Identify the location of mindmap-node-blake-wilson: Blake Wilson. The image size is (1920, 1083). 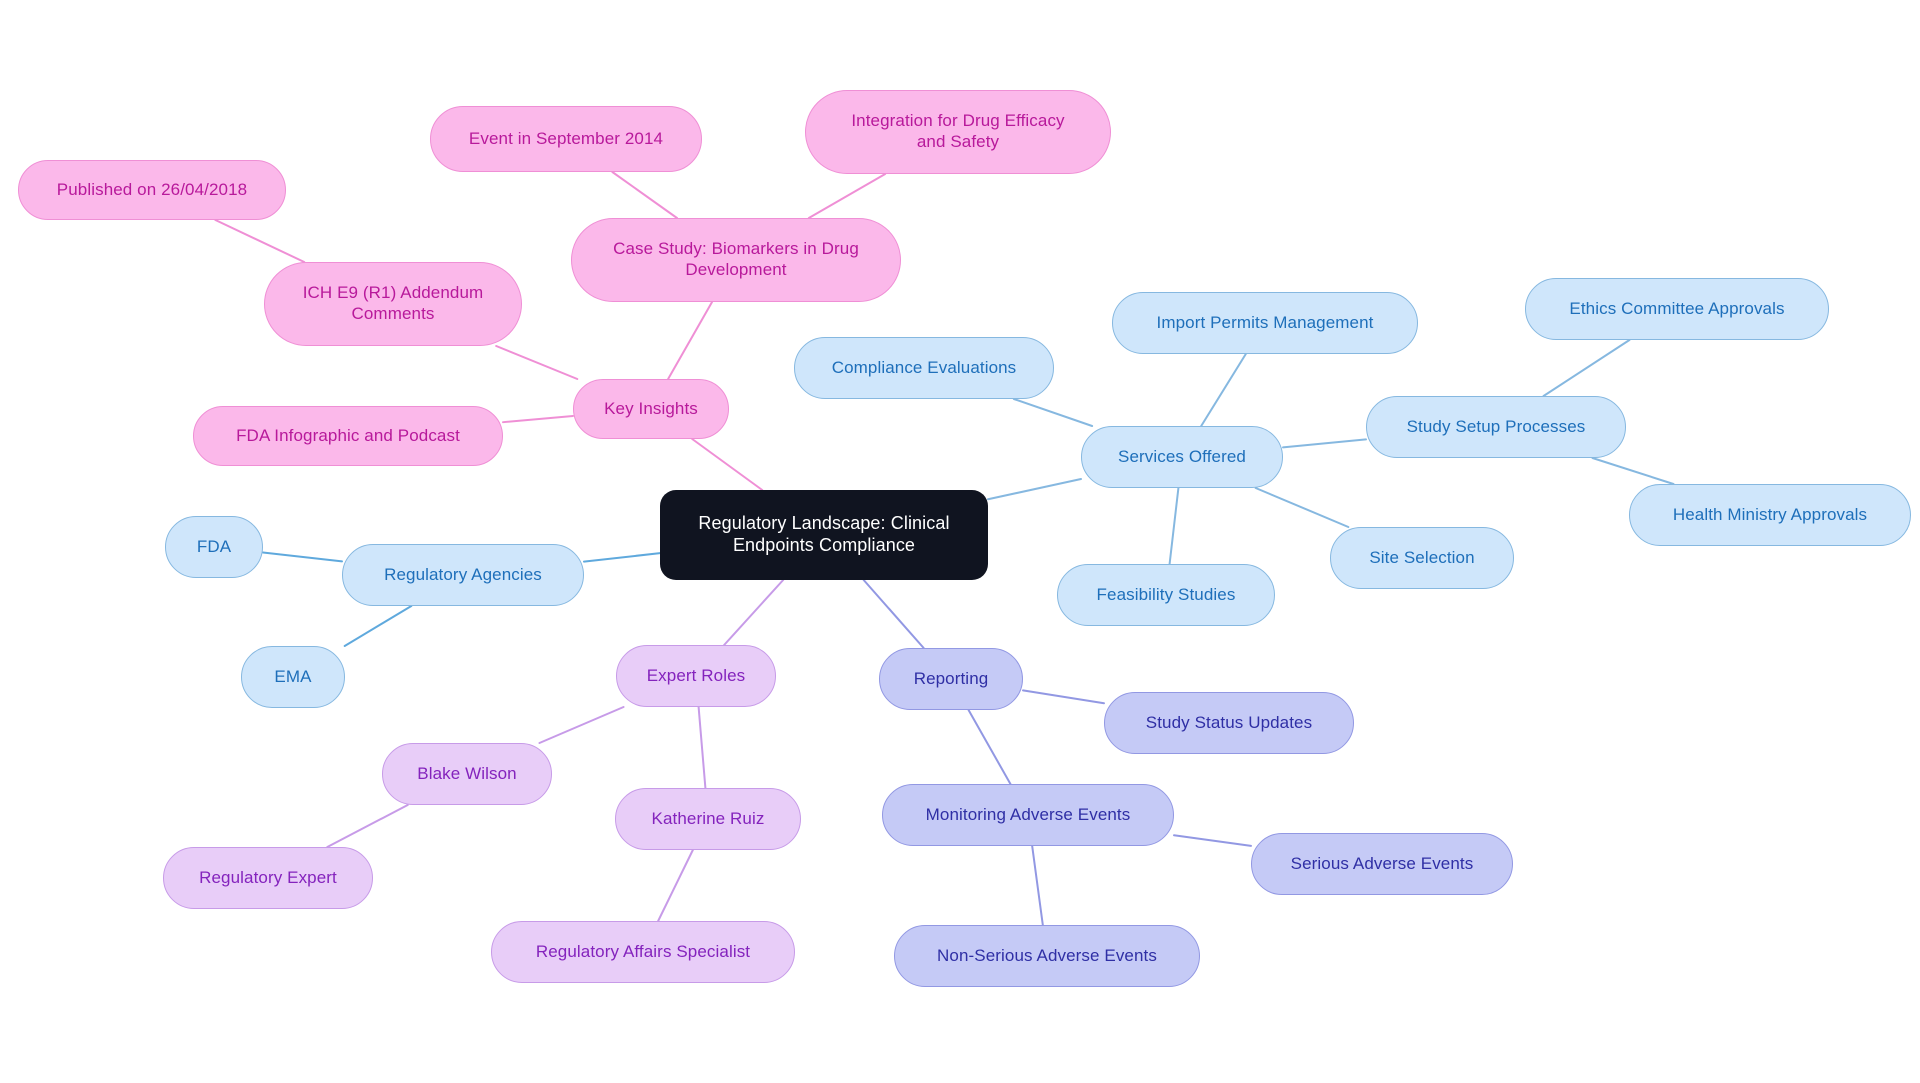
(467, 774).